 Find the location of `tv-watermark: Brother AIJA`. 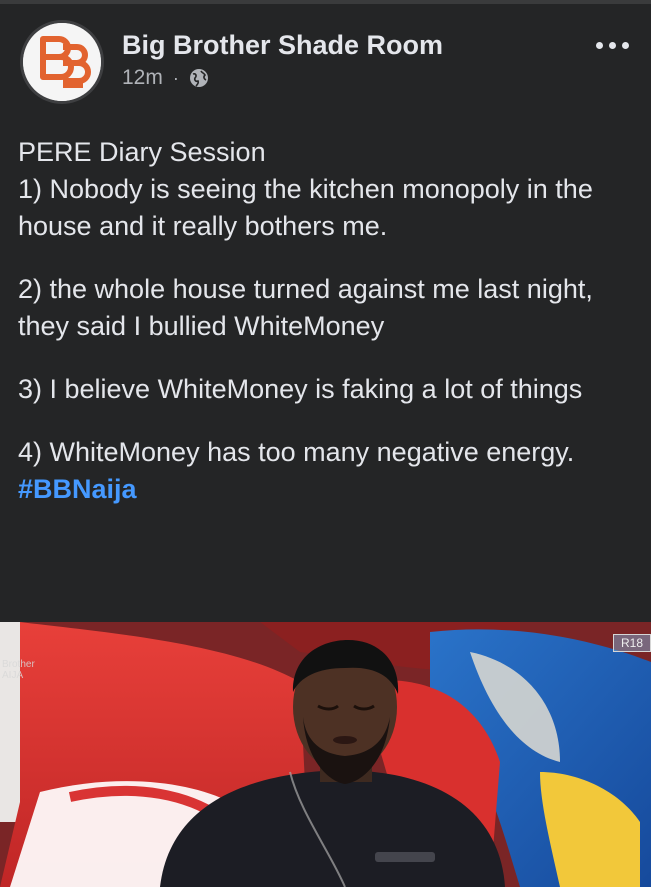

tv-watermark: Brother AIJA is located at coordinates (18, 670).